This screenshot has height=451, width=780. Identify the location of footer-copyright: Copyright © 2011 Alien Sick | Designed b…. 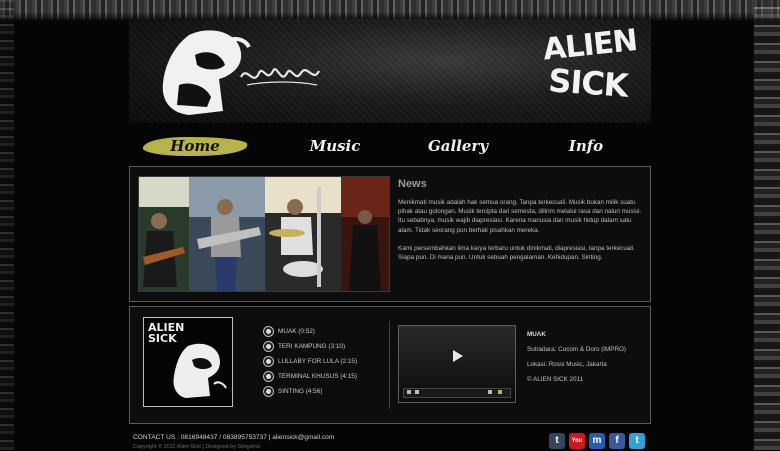
(197, 447).